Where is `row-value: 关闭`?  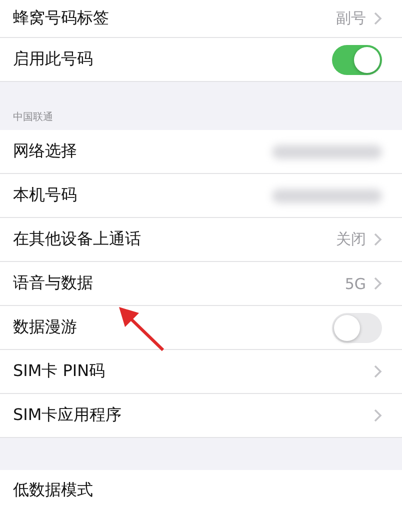
row-value: 关闭 is located at coordinates (351, 239).